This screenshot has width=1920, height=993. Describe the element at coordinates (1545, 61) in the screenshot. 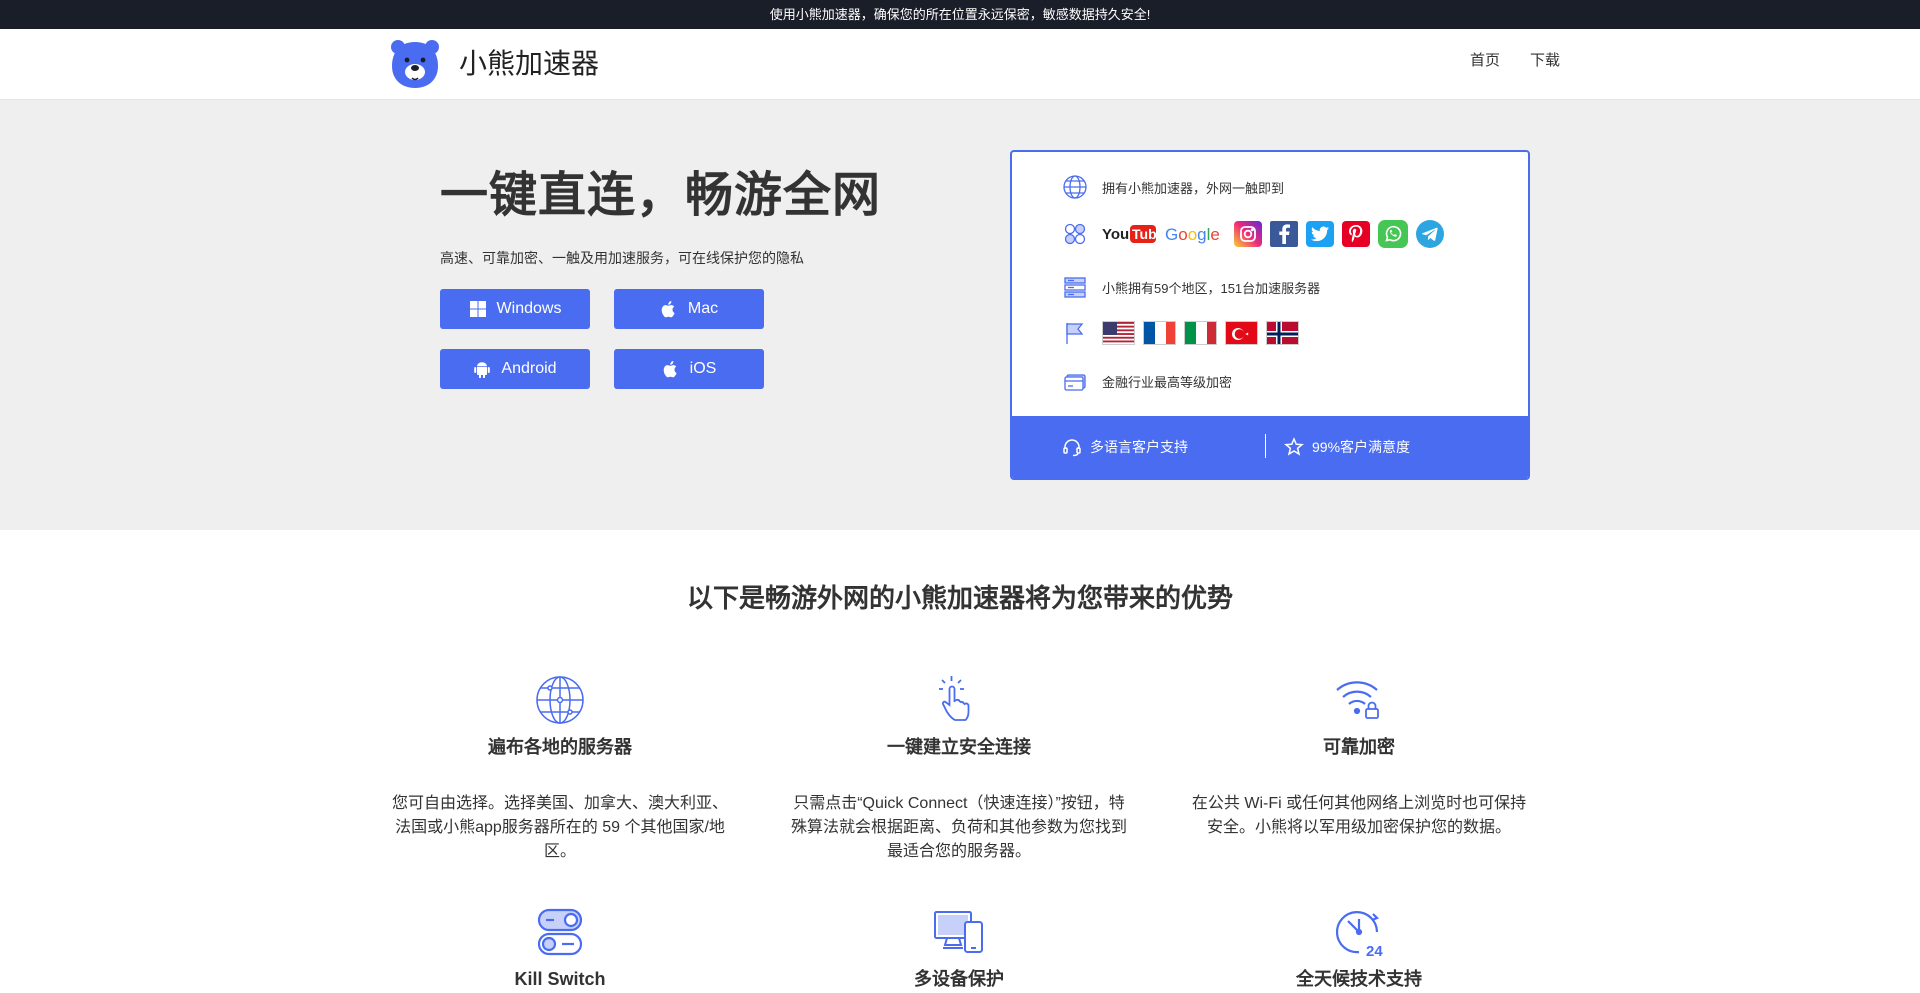

I see `nav-download: 下载` at that location.